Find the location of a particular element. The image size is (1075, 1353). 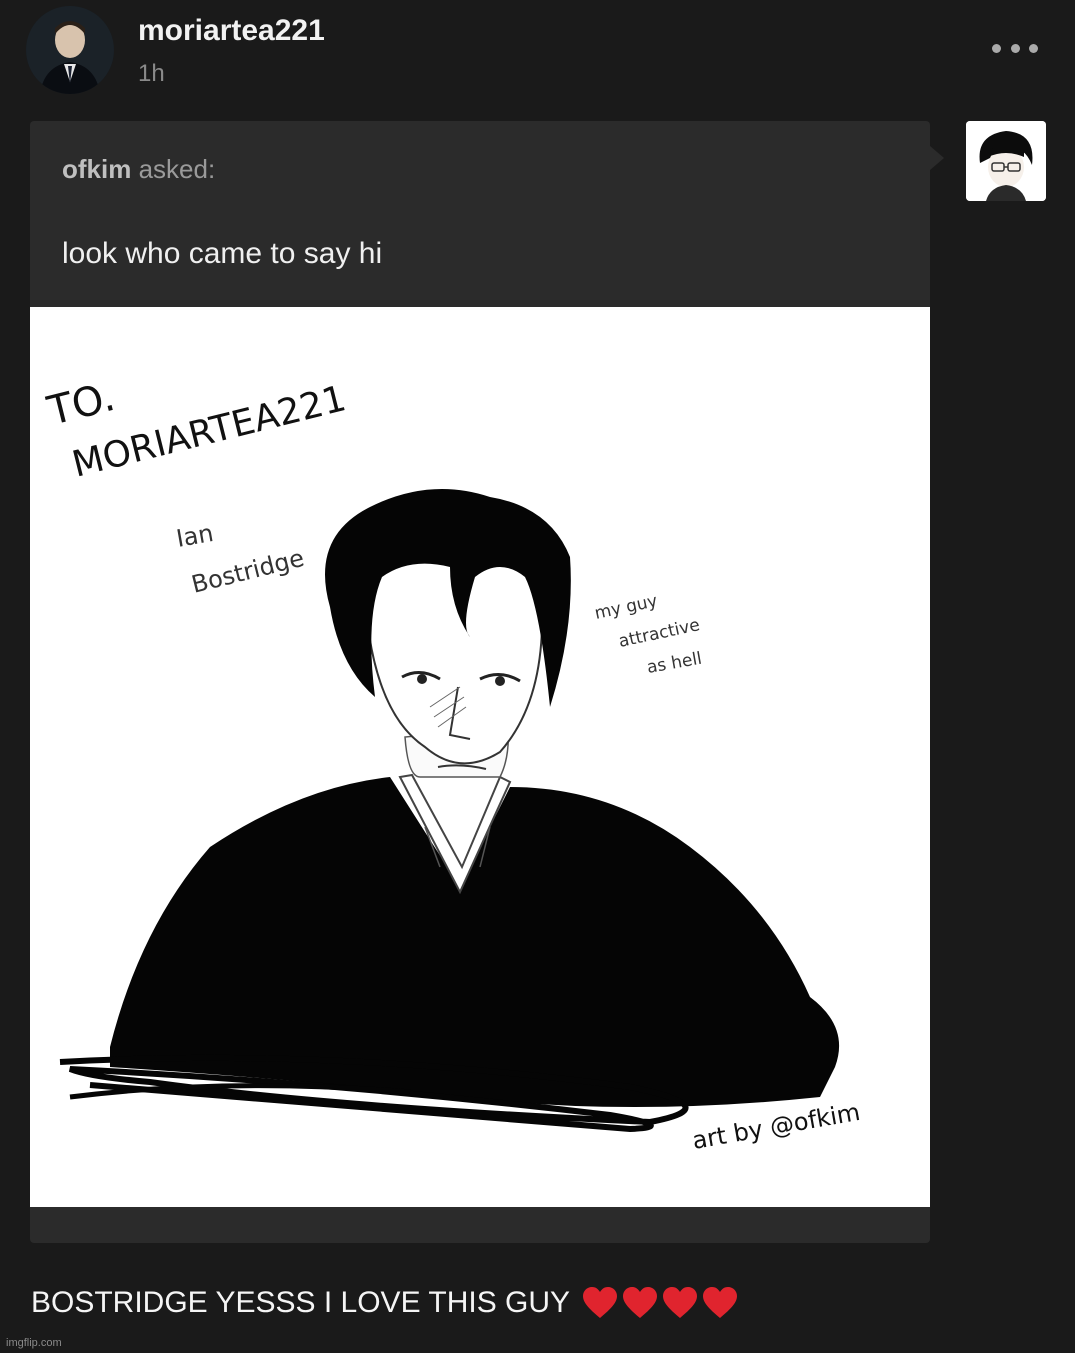

hearts-group is located at coordinates (660, 1303).